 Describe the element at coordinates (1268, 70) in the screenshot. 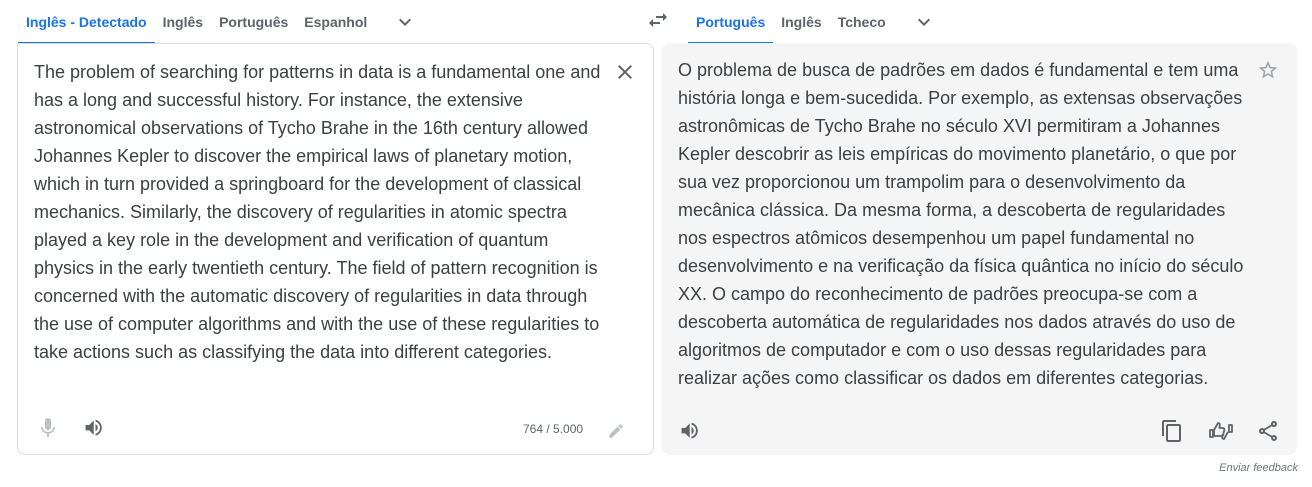

I see `star-icon` at that location.